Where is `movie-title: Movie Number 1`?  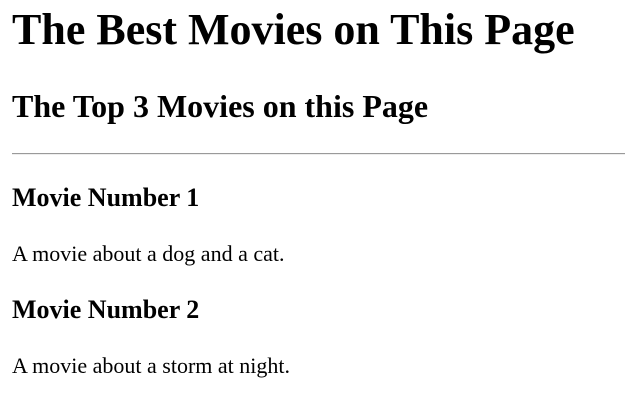
movie-title: Movie Number 1 is located at coordinates (106, 197).